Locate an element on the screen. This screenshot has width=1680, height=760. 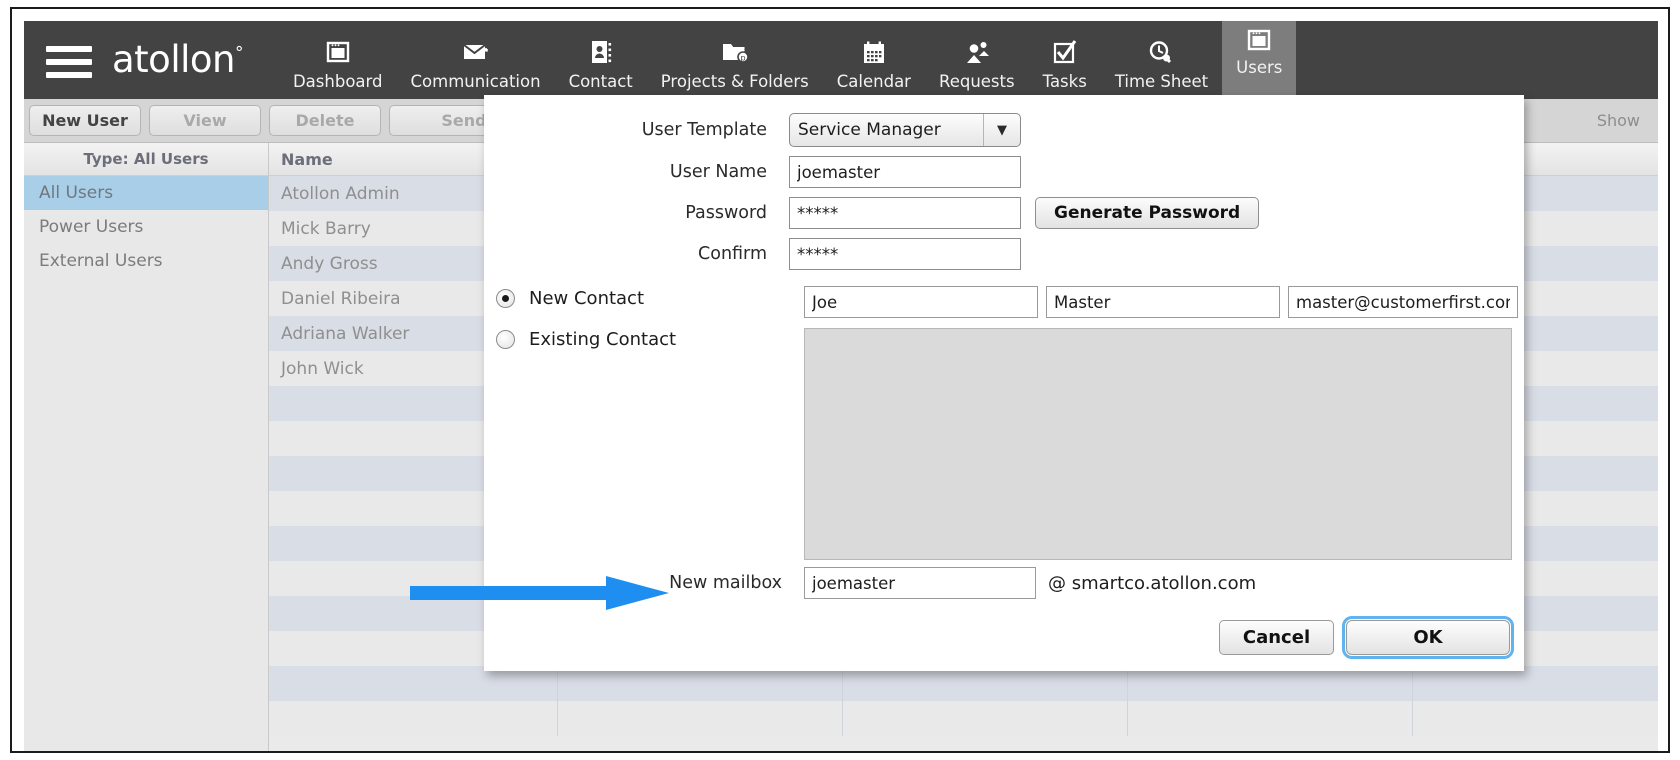
generate-password-button: Generate Password is located at coordinates (1147, 213).